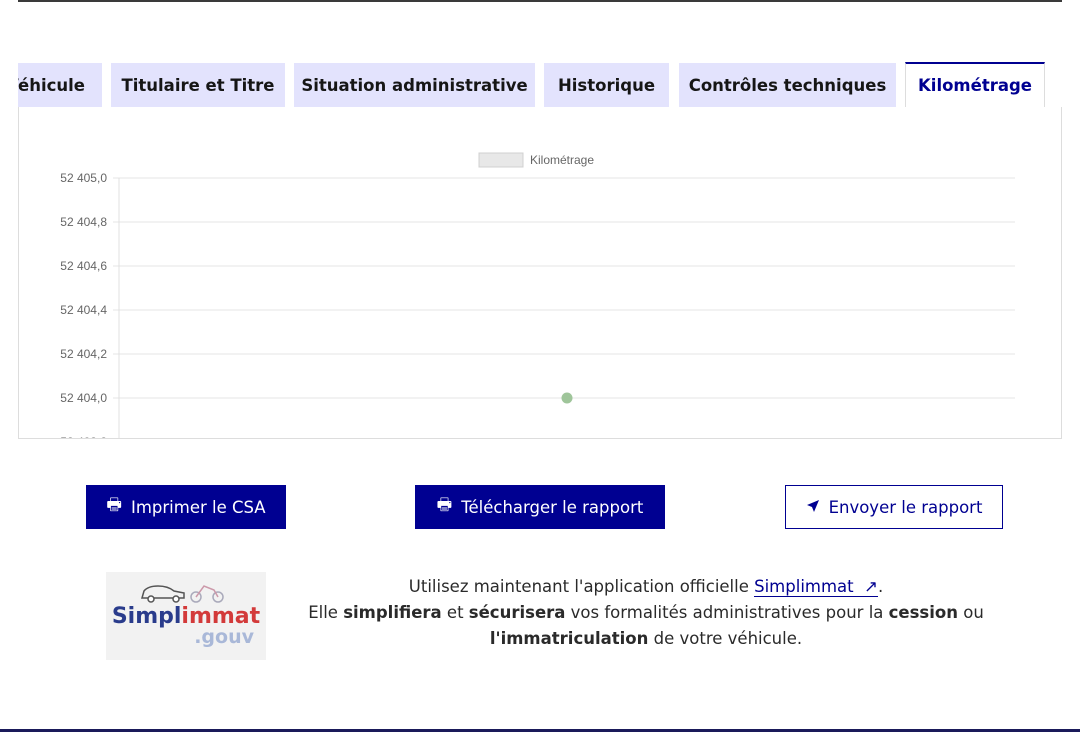 The height and width of the screenshot is (754, 1080). Describe the element at coordinates (567, 398) in the screenshot. I see `data-point` at that location.